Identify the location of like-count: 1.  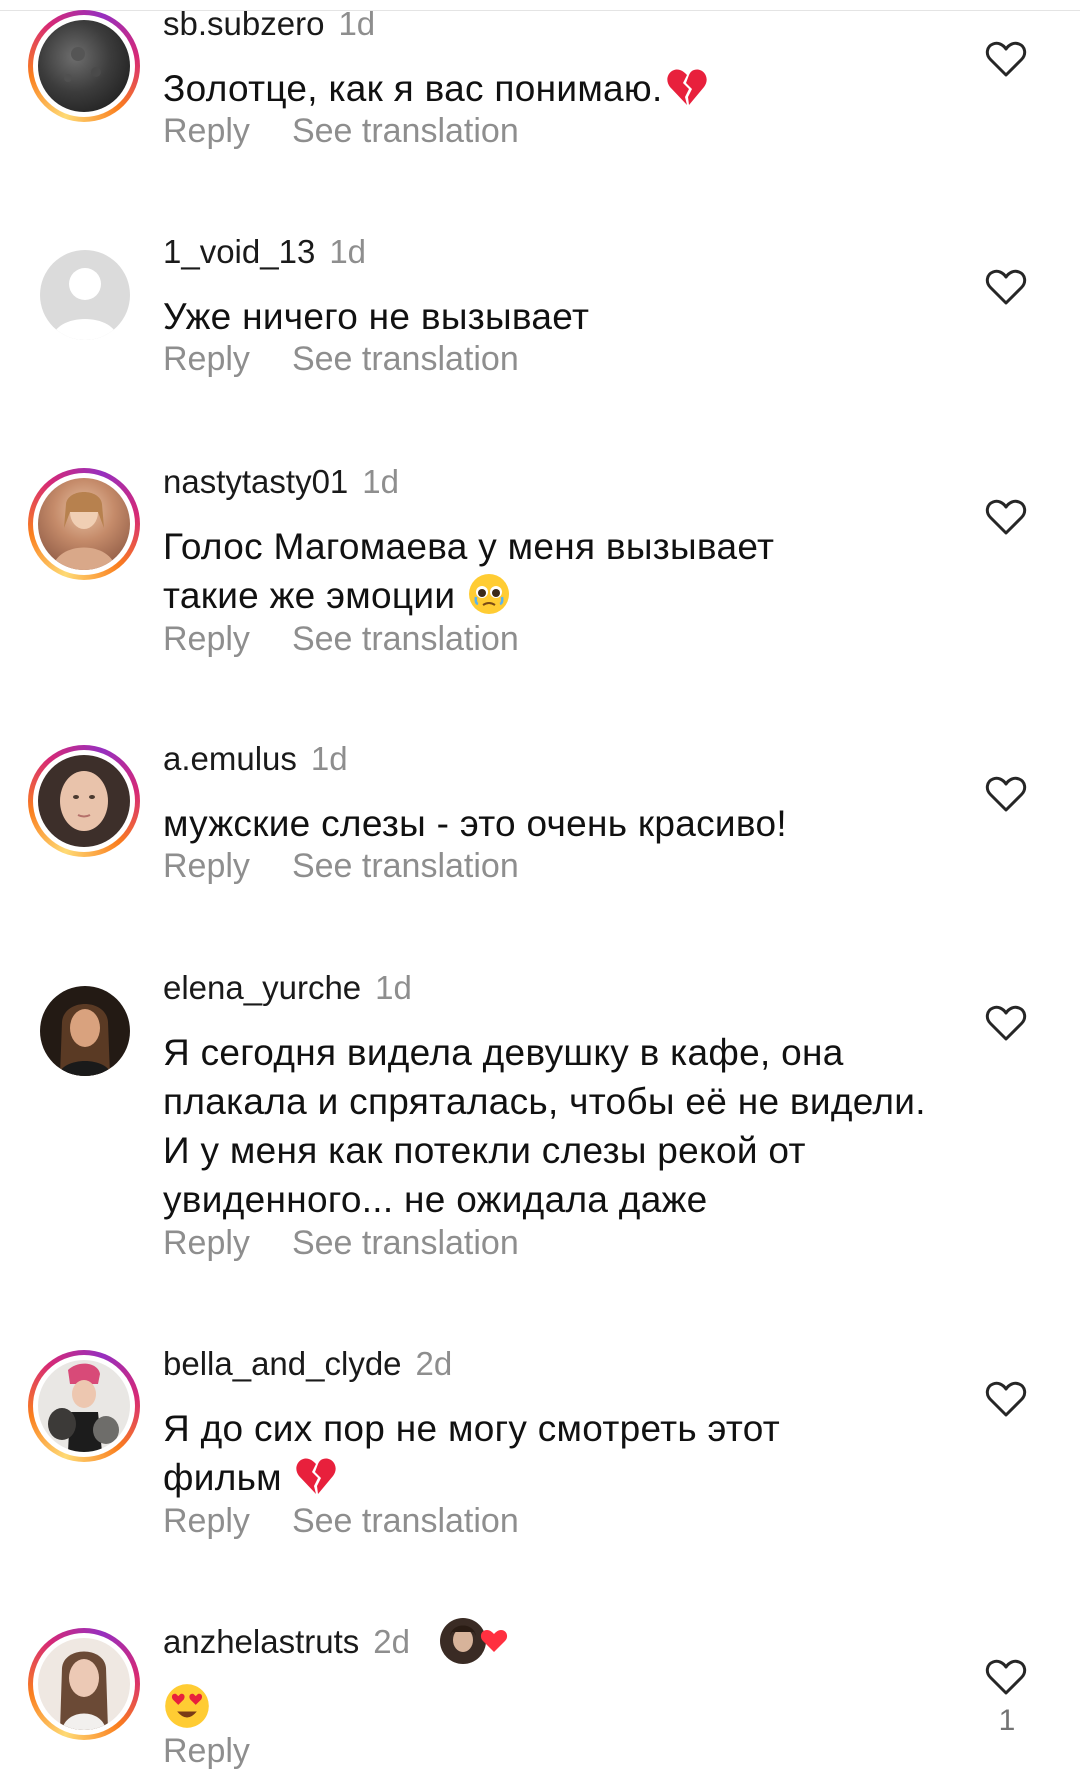
(1007, 1720).